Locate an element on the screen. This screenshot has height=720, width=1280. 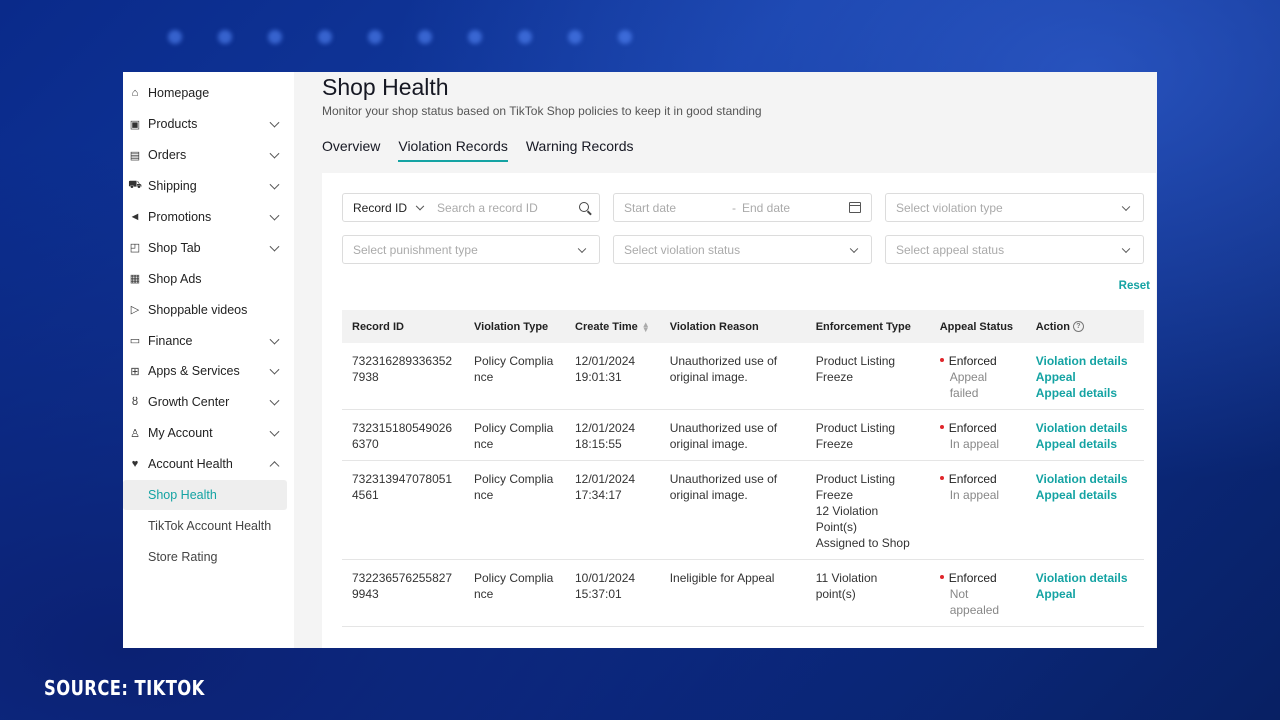
appeal-status-select: Select appeal status is located at coordinates (1014, 249).